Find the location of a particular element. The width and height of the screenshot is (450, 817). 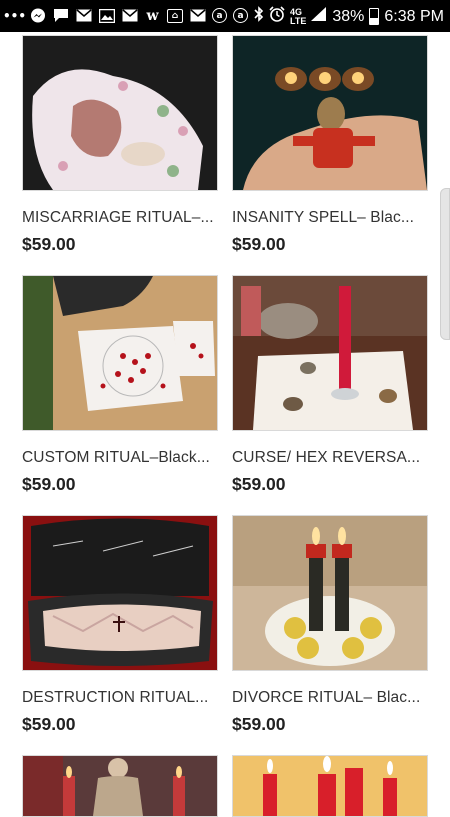

battery-icon is located at coordinates (374, 16).